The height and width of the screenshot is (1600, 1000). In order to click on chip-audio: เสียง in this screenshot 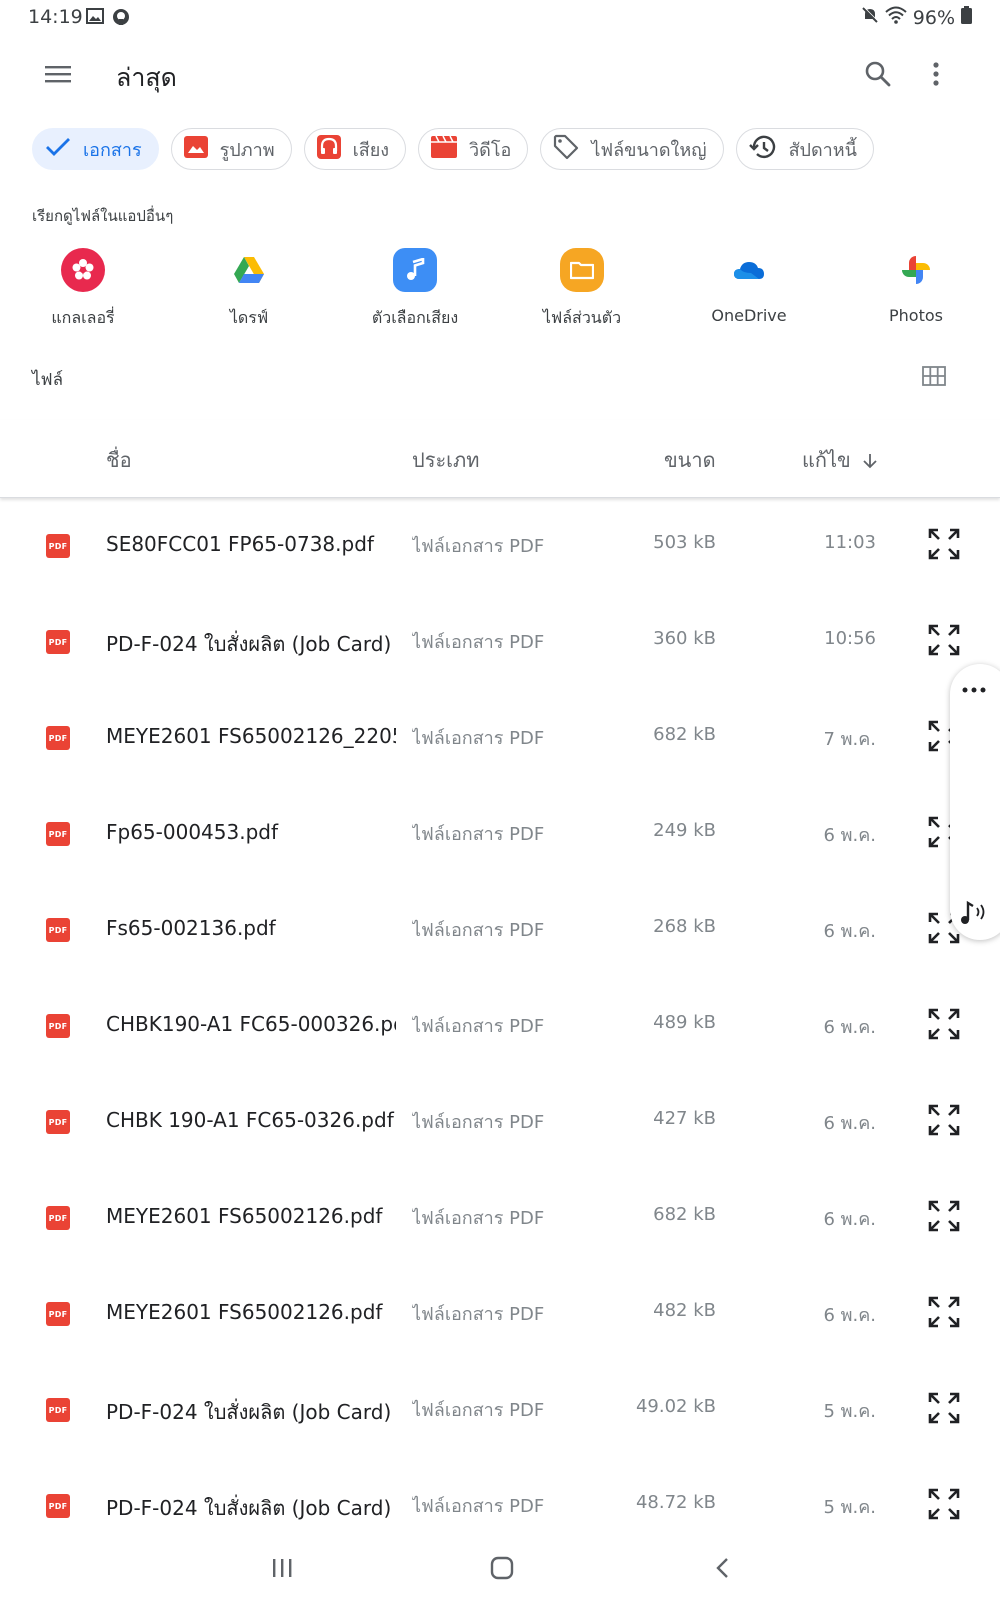, I will do `click(355, 149)`.